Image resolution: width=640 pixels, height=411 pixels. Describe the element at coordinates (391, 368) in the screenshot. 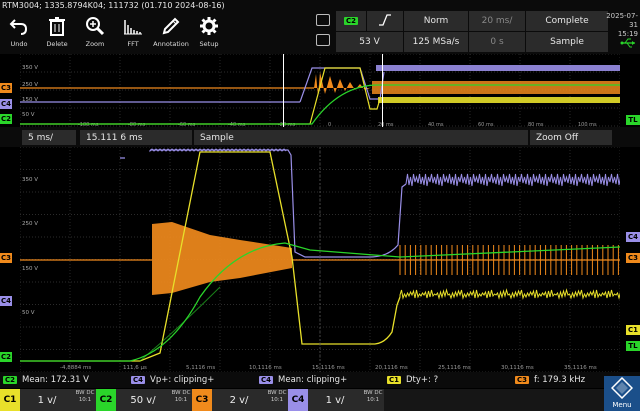

I see `main-time-tick: 20,1116 ms` at that location.